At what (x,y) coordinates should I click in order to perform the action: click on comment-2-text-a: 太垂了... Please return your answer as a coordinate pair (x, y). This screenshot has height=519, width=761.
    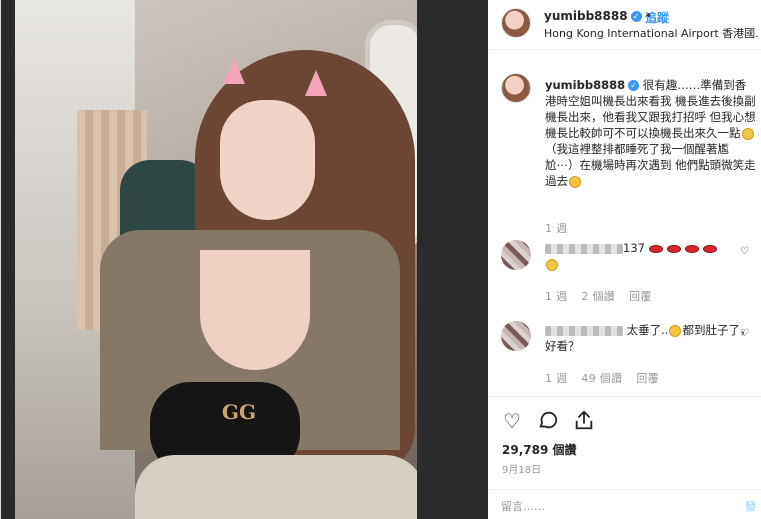
    Looking at the image, I should click on (647, 330).